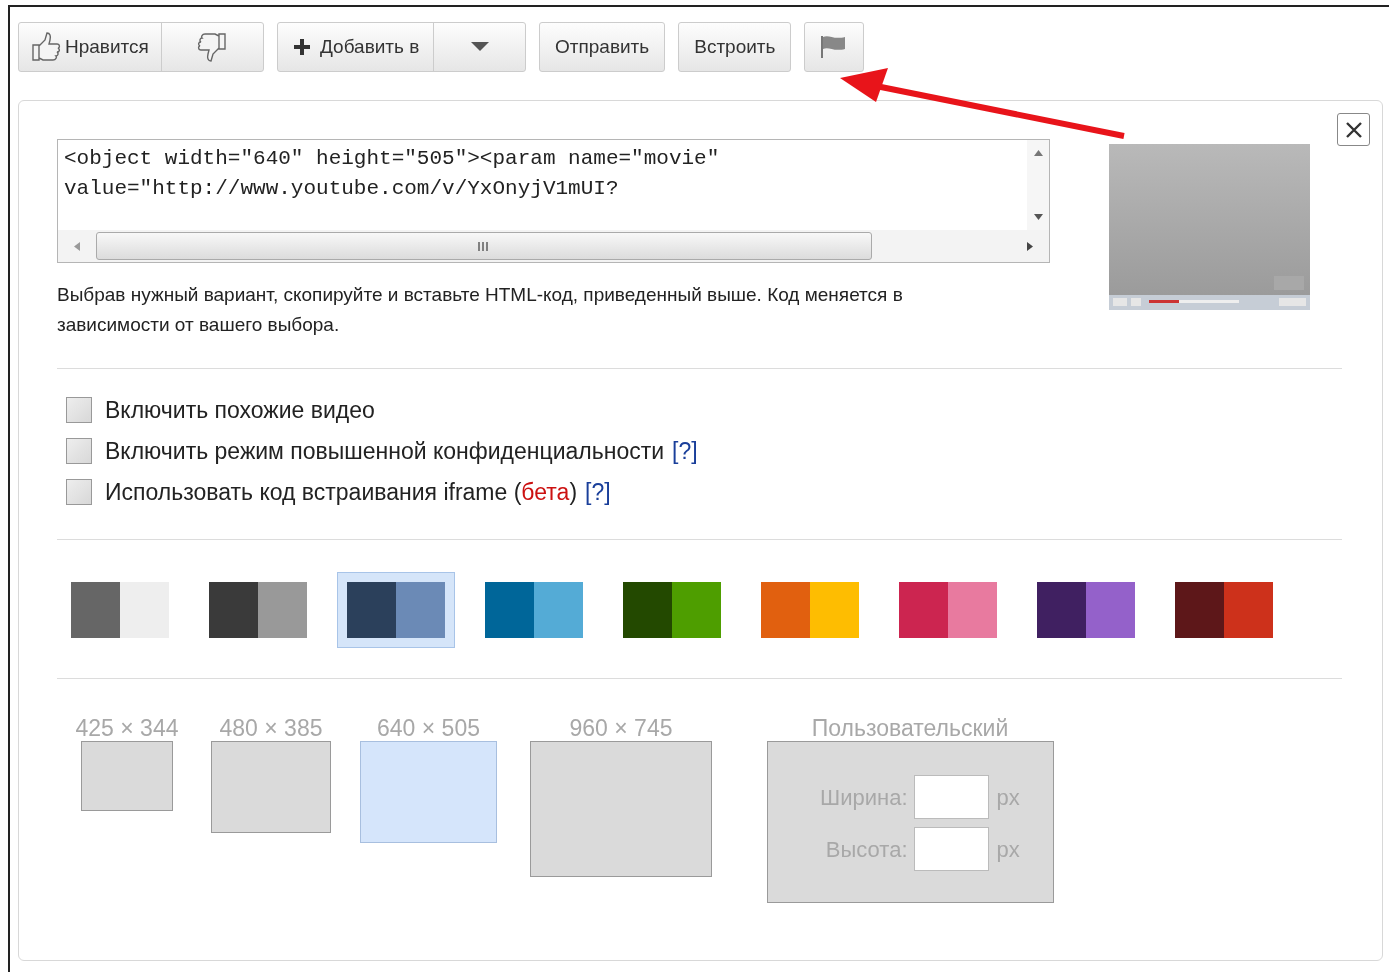  What do you see at coordinates (1038, 153) in the screenshot?
I see `scroll-up-icon` at bounding box center [1038, 153].